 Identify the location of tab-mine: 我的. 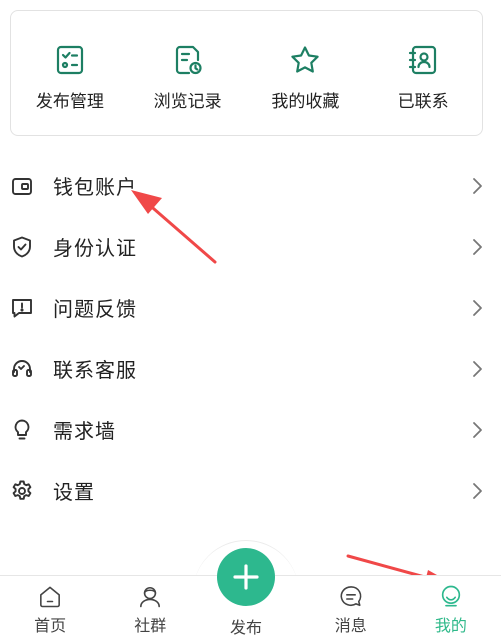
(451, 606).